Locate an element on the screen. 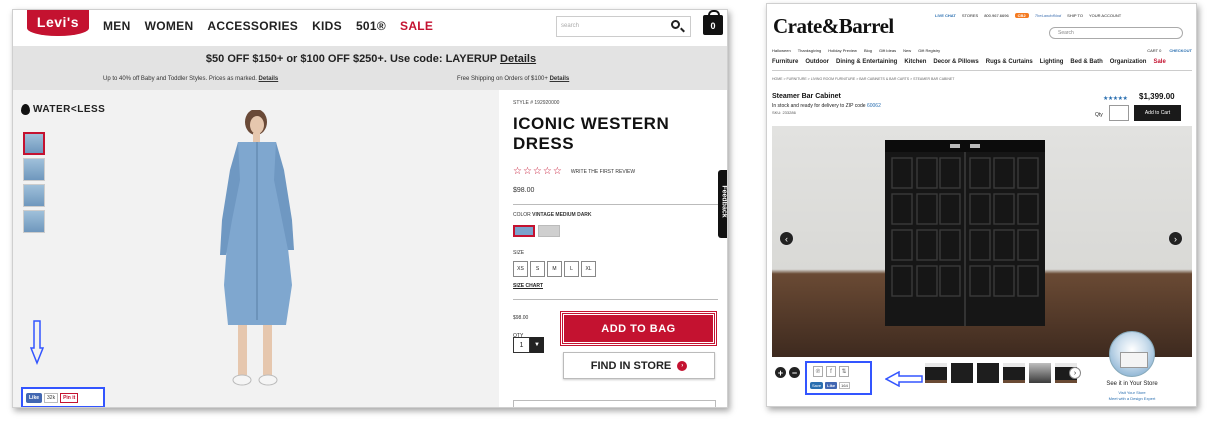  previous-image-button: ‹ is located at coordinates (786, 238).